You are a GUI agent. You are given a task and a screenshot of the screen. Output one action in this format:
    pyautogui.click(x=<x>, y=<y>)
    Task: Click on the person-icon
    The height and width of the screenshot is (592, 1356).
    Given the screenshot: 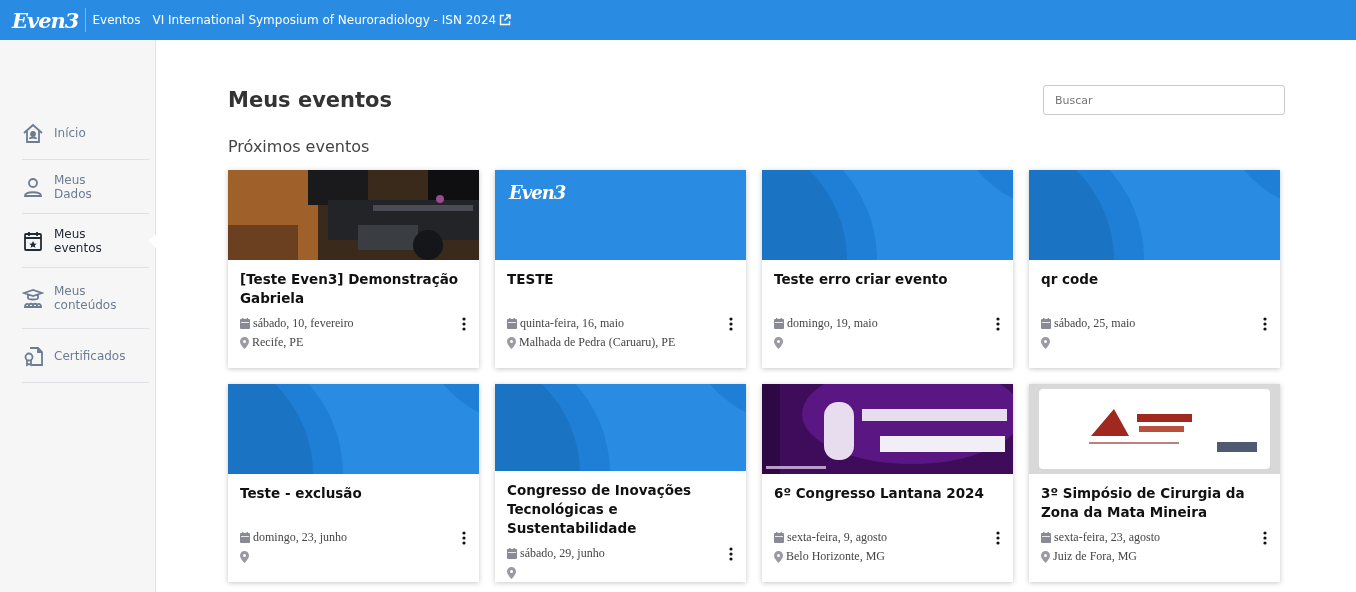 What is the action you would take?
    pyautogui.click(x=33, y=186)
    